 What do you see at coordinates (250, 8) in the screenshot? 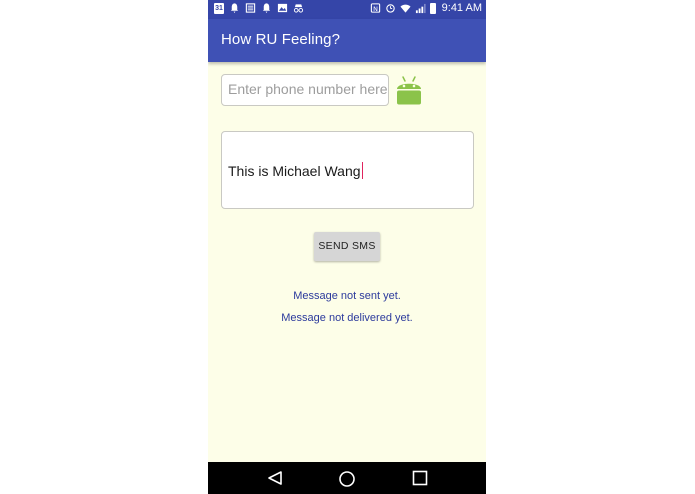
I see `list-icon` at bounding box center [250, 8].